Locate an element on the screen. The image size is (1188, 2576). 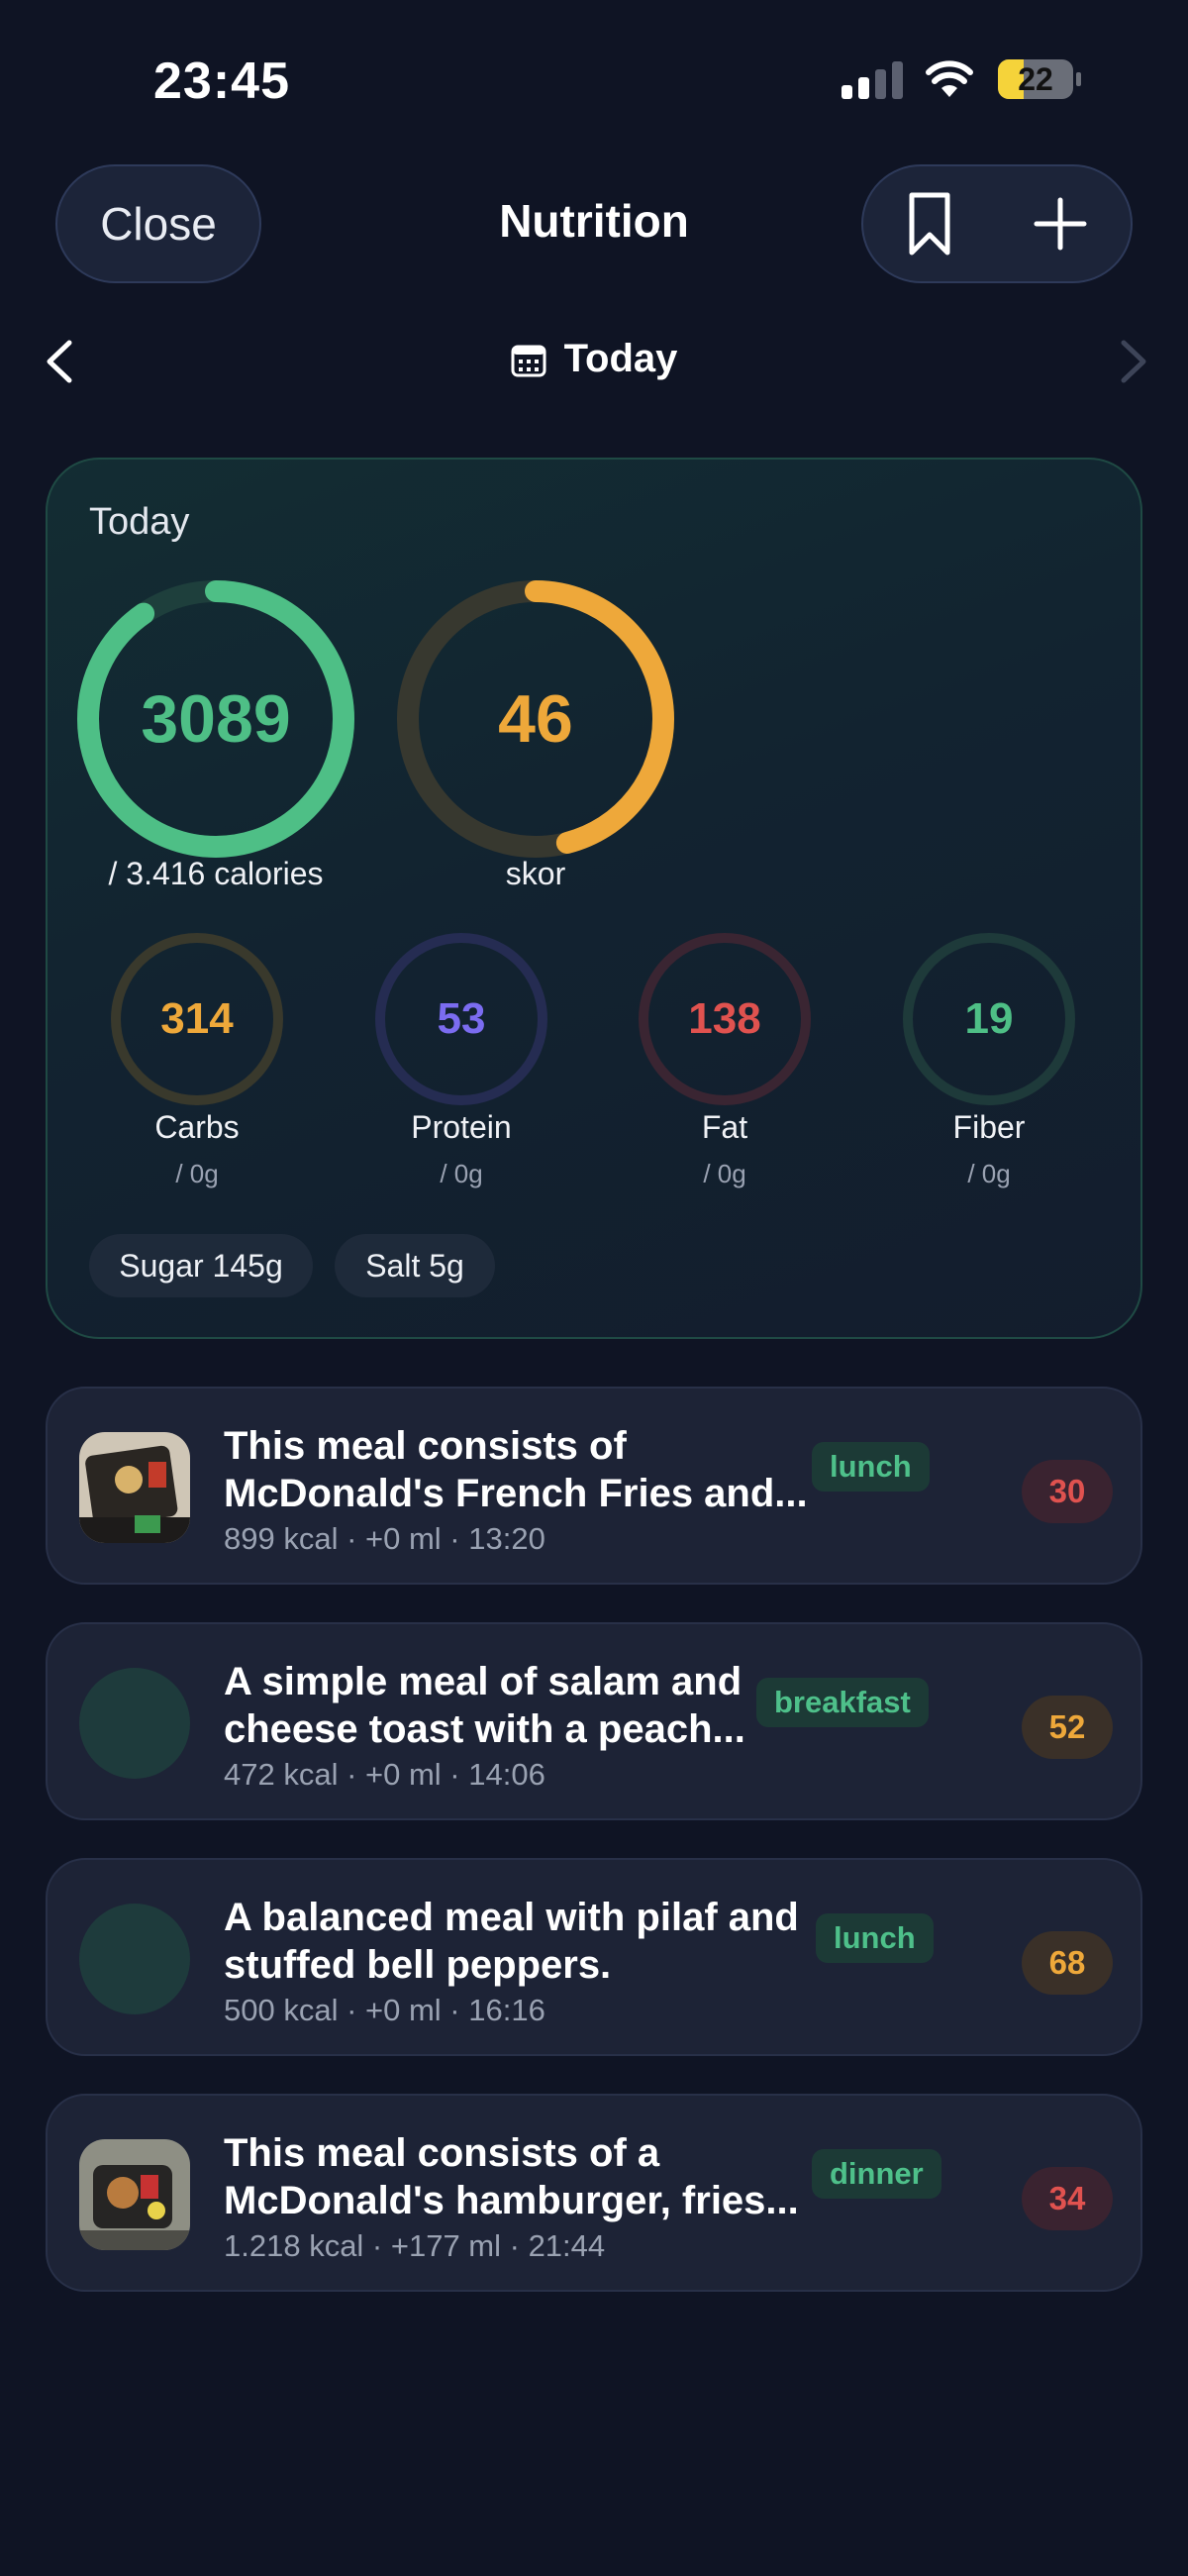
fat-value: 138 is located at coordinates (724, 1018).